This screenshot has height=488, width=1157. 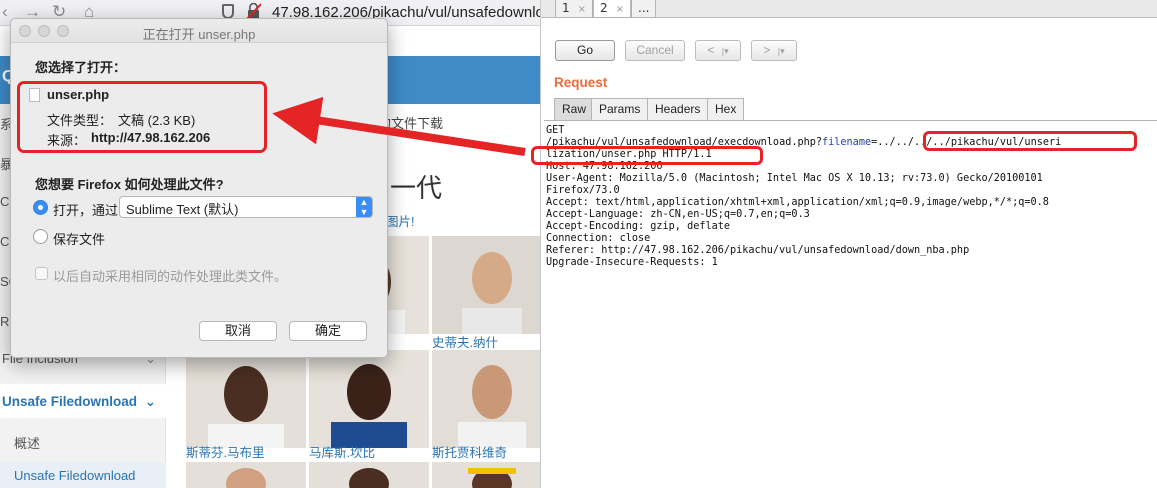 What do you see at coordinates (40, 207) in the screenshot?
I see `open-with-radio` at bounding box center [40, 207].